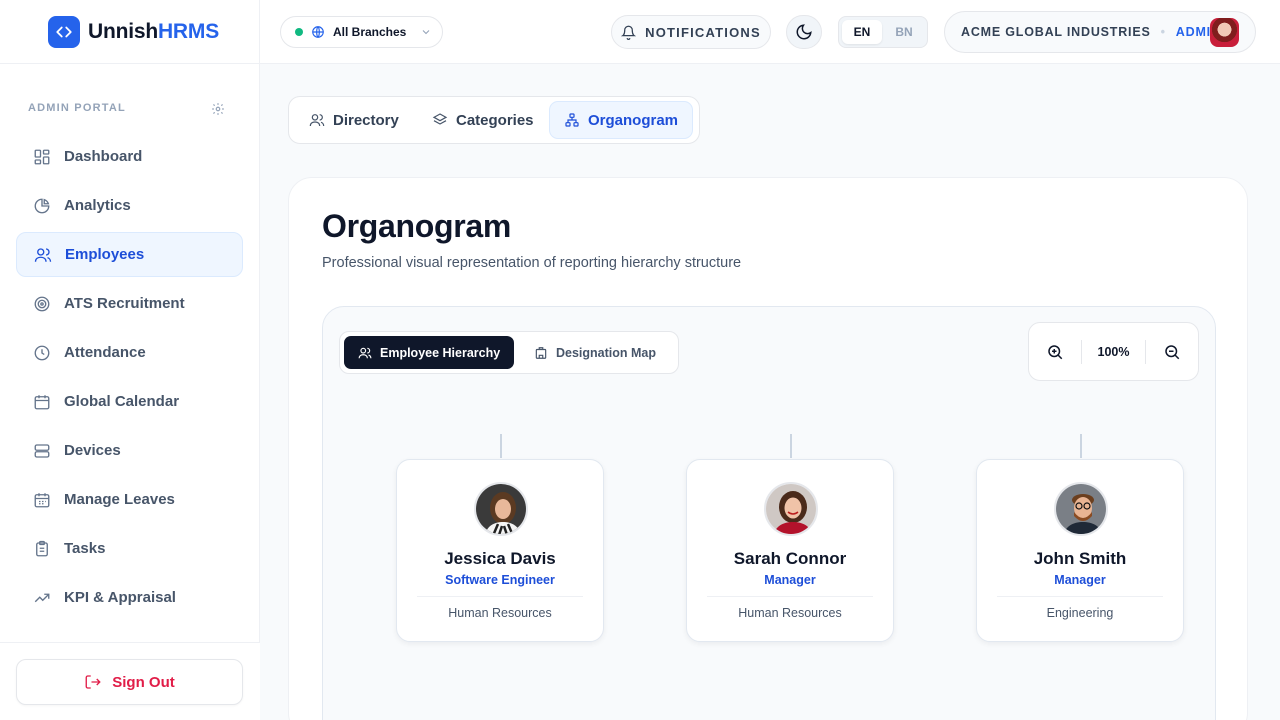 The image size is (1280, 720). I want to click on employee-node: John Smith Manager Engineering, so click(1080, 550).